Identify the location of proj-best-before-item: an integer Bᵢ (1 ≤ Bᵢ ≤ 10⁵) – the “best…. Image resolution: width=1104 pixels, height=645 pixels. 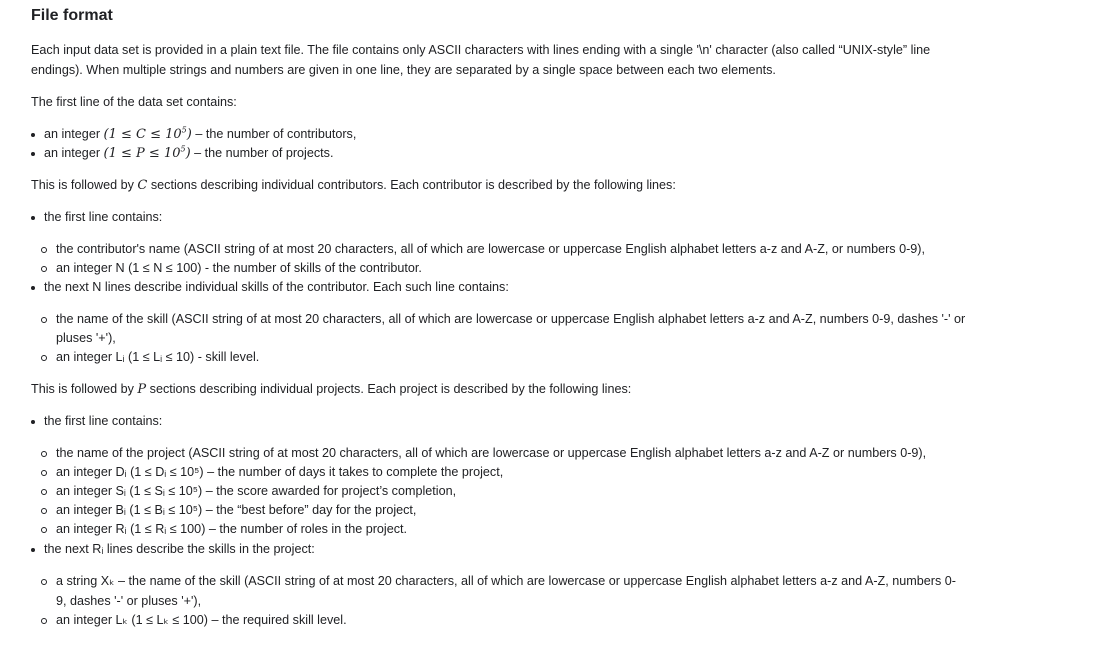
(236, 510).